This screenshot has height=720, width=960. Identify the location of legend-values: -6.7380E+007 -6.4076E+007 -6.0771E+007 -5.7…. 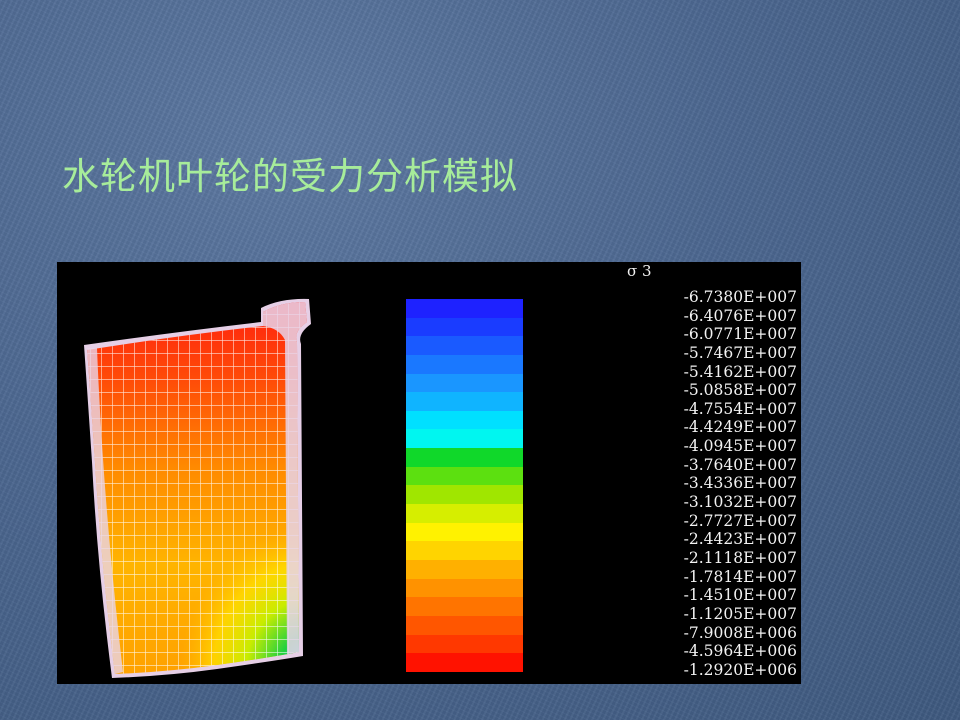
(694, 483).